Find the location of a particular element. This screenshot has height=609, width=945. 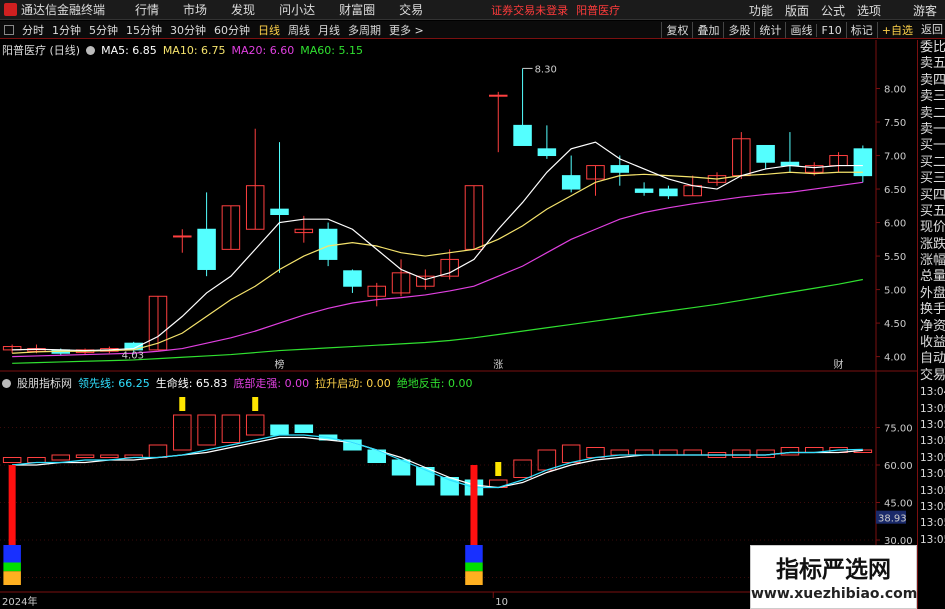

indicator-axis-label: 75.00 is located at coordinates (898, 429).